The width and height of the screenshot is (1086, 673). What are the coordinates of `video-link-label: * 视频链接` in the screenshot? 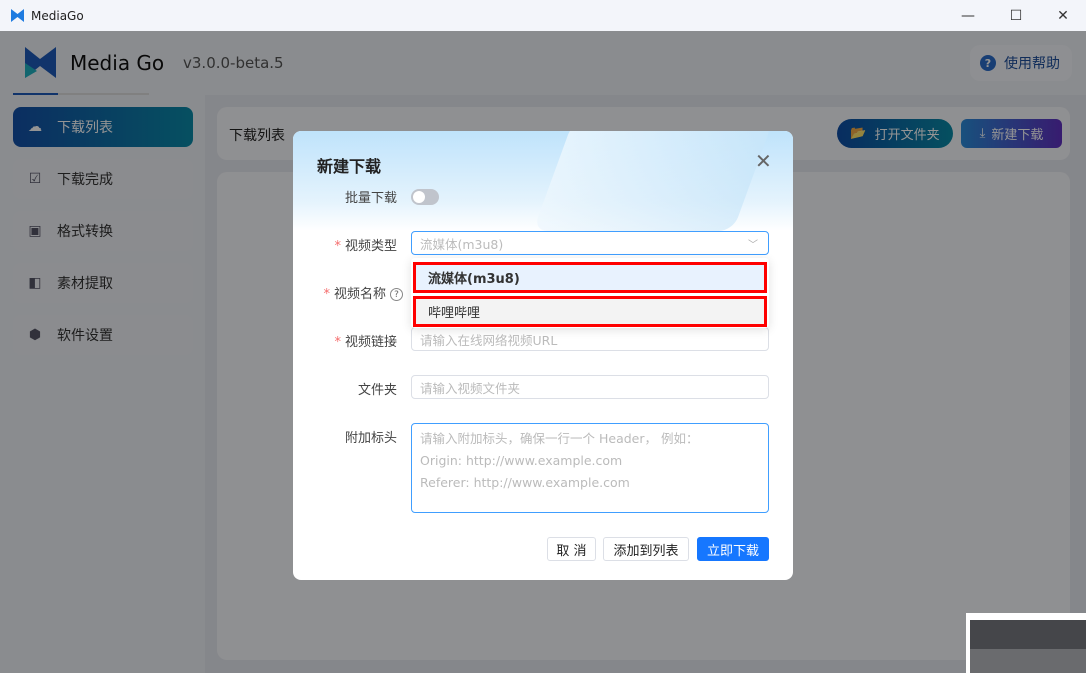 It's located at (365, 342).